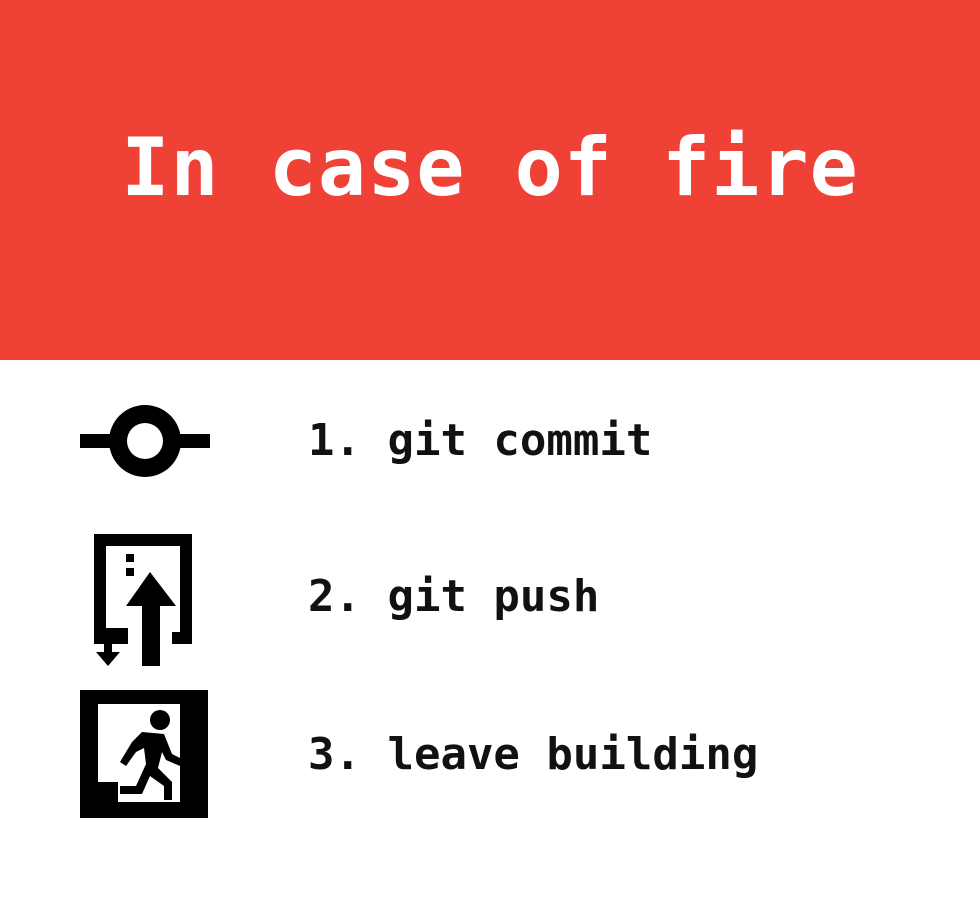 The width and height of the screenshot is (980, 900). I want to click on step-leave: 3. leave building, so click(490, 755).